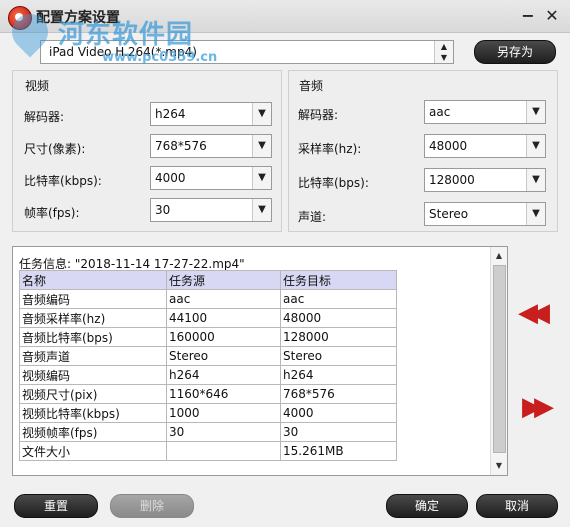 Image resolution: width=570 pixels, height=527 pixels. What do you see at coordinates (318, 115) in the screenshot?
I see `audio-encoder-label: 解码器:` at bounding box center [318, 115].